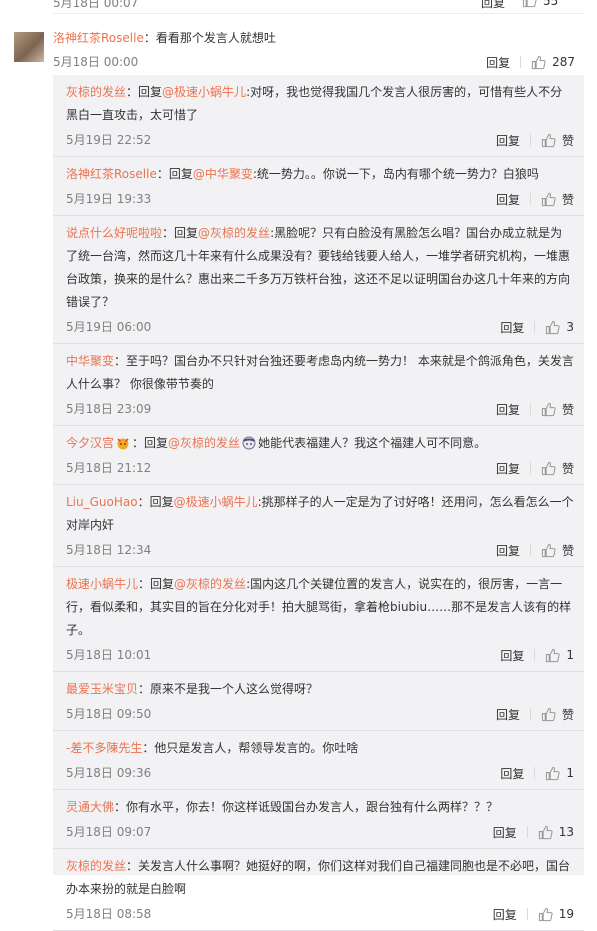 This screenshot has width=597, height=931. I want to click on like-button: 13, so click(550, 832).